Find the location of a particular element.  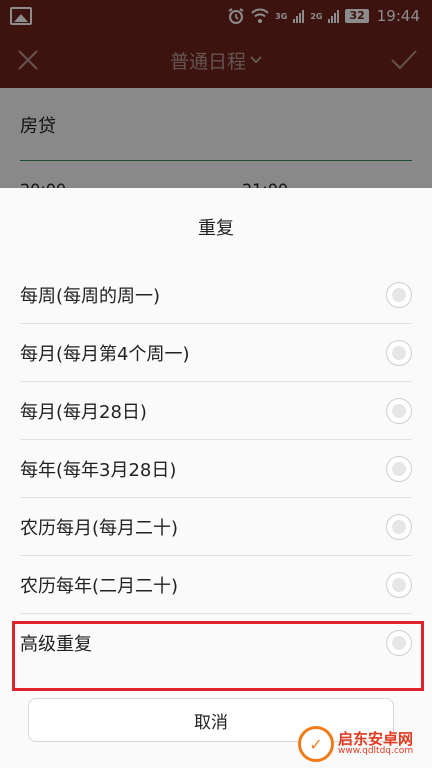

option-label: 农历每年(二月二十) is located at coordinates (99, 586).